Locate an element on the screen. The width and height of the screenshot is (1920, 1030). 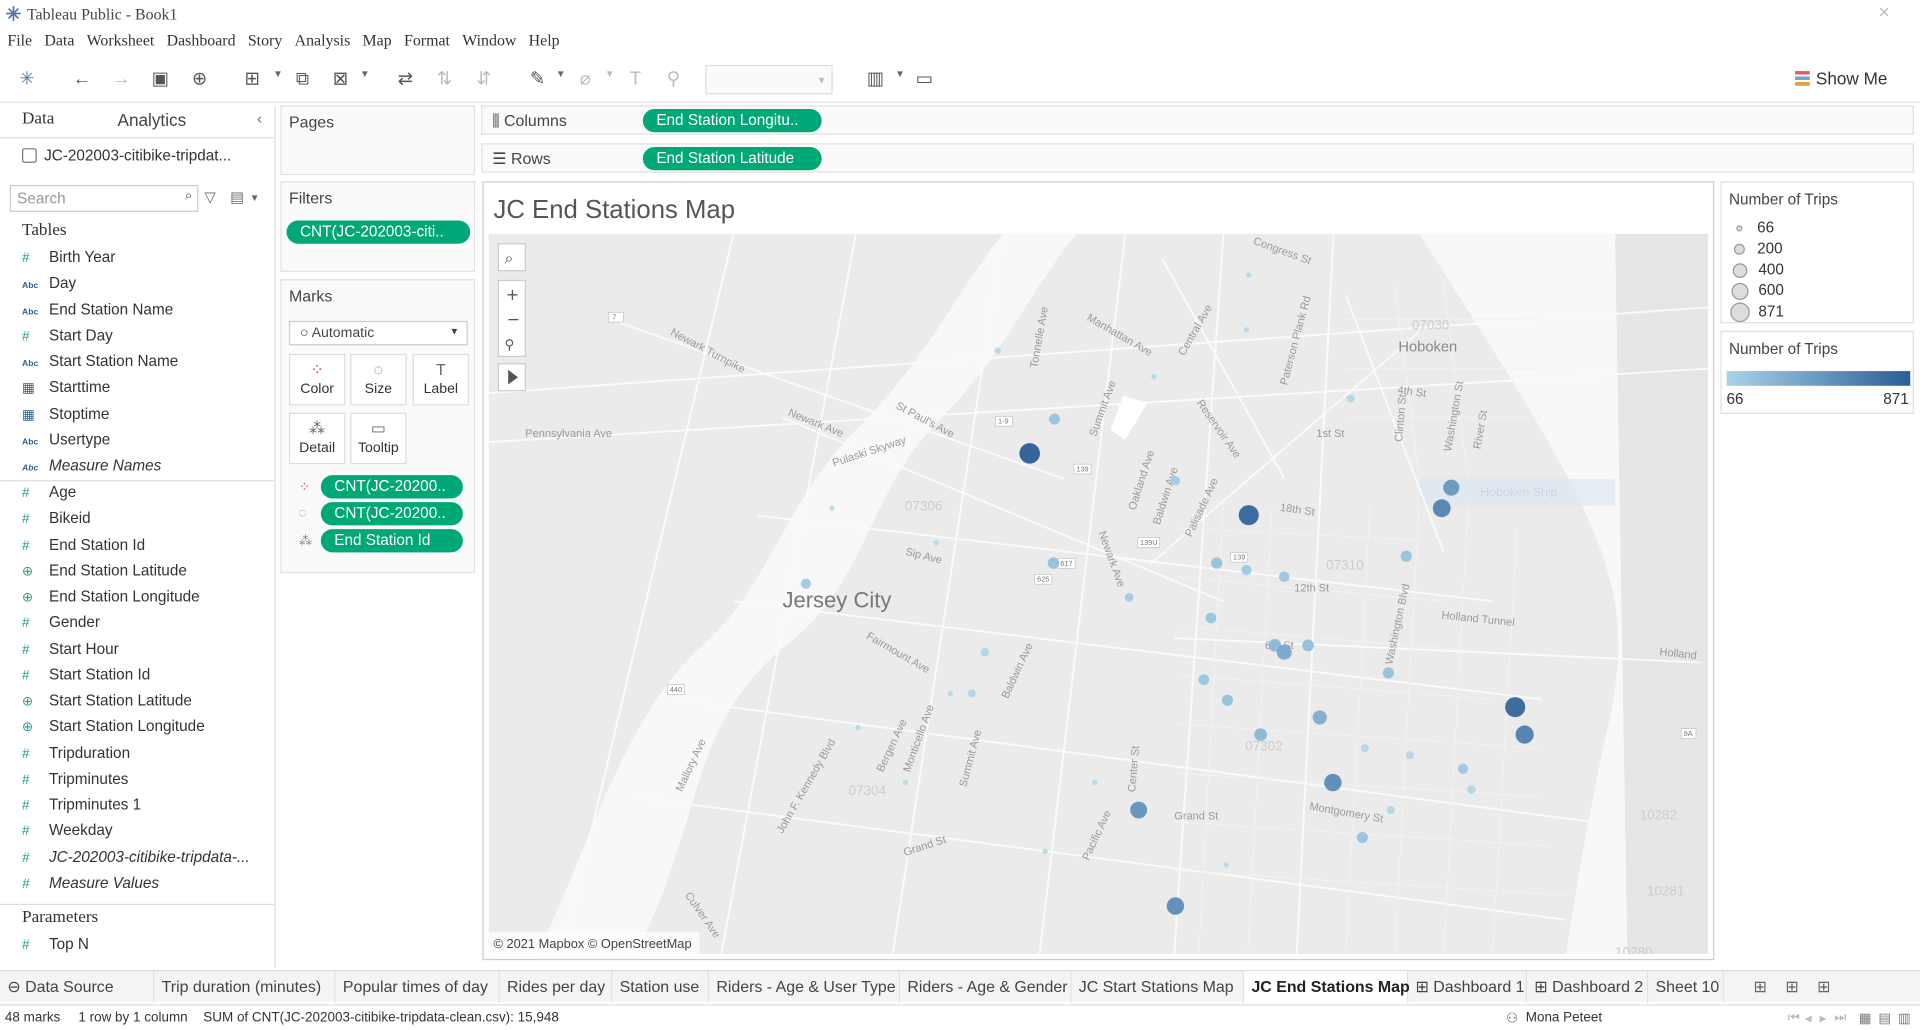
filters-card: Filters CNT(JC-202003-citi.. is located at coordinates (378, 226).